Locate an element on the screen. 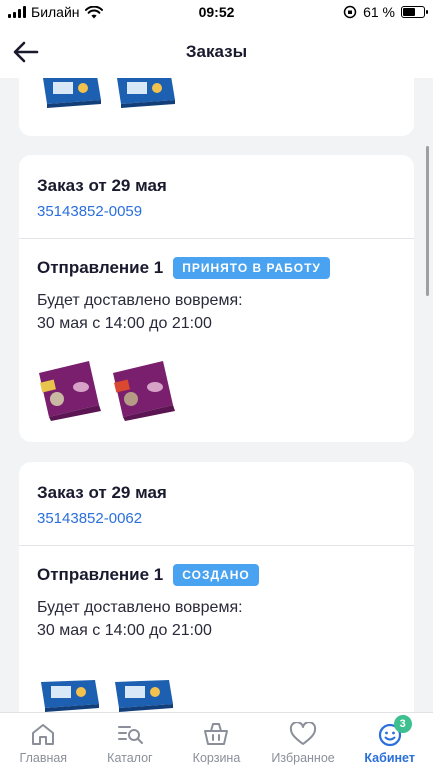  nav-label: Каталог is located at coordinates (130, 758).